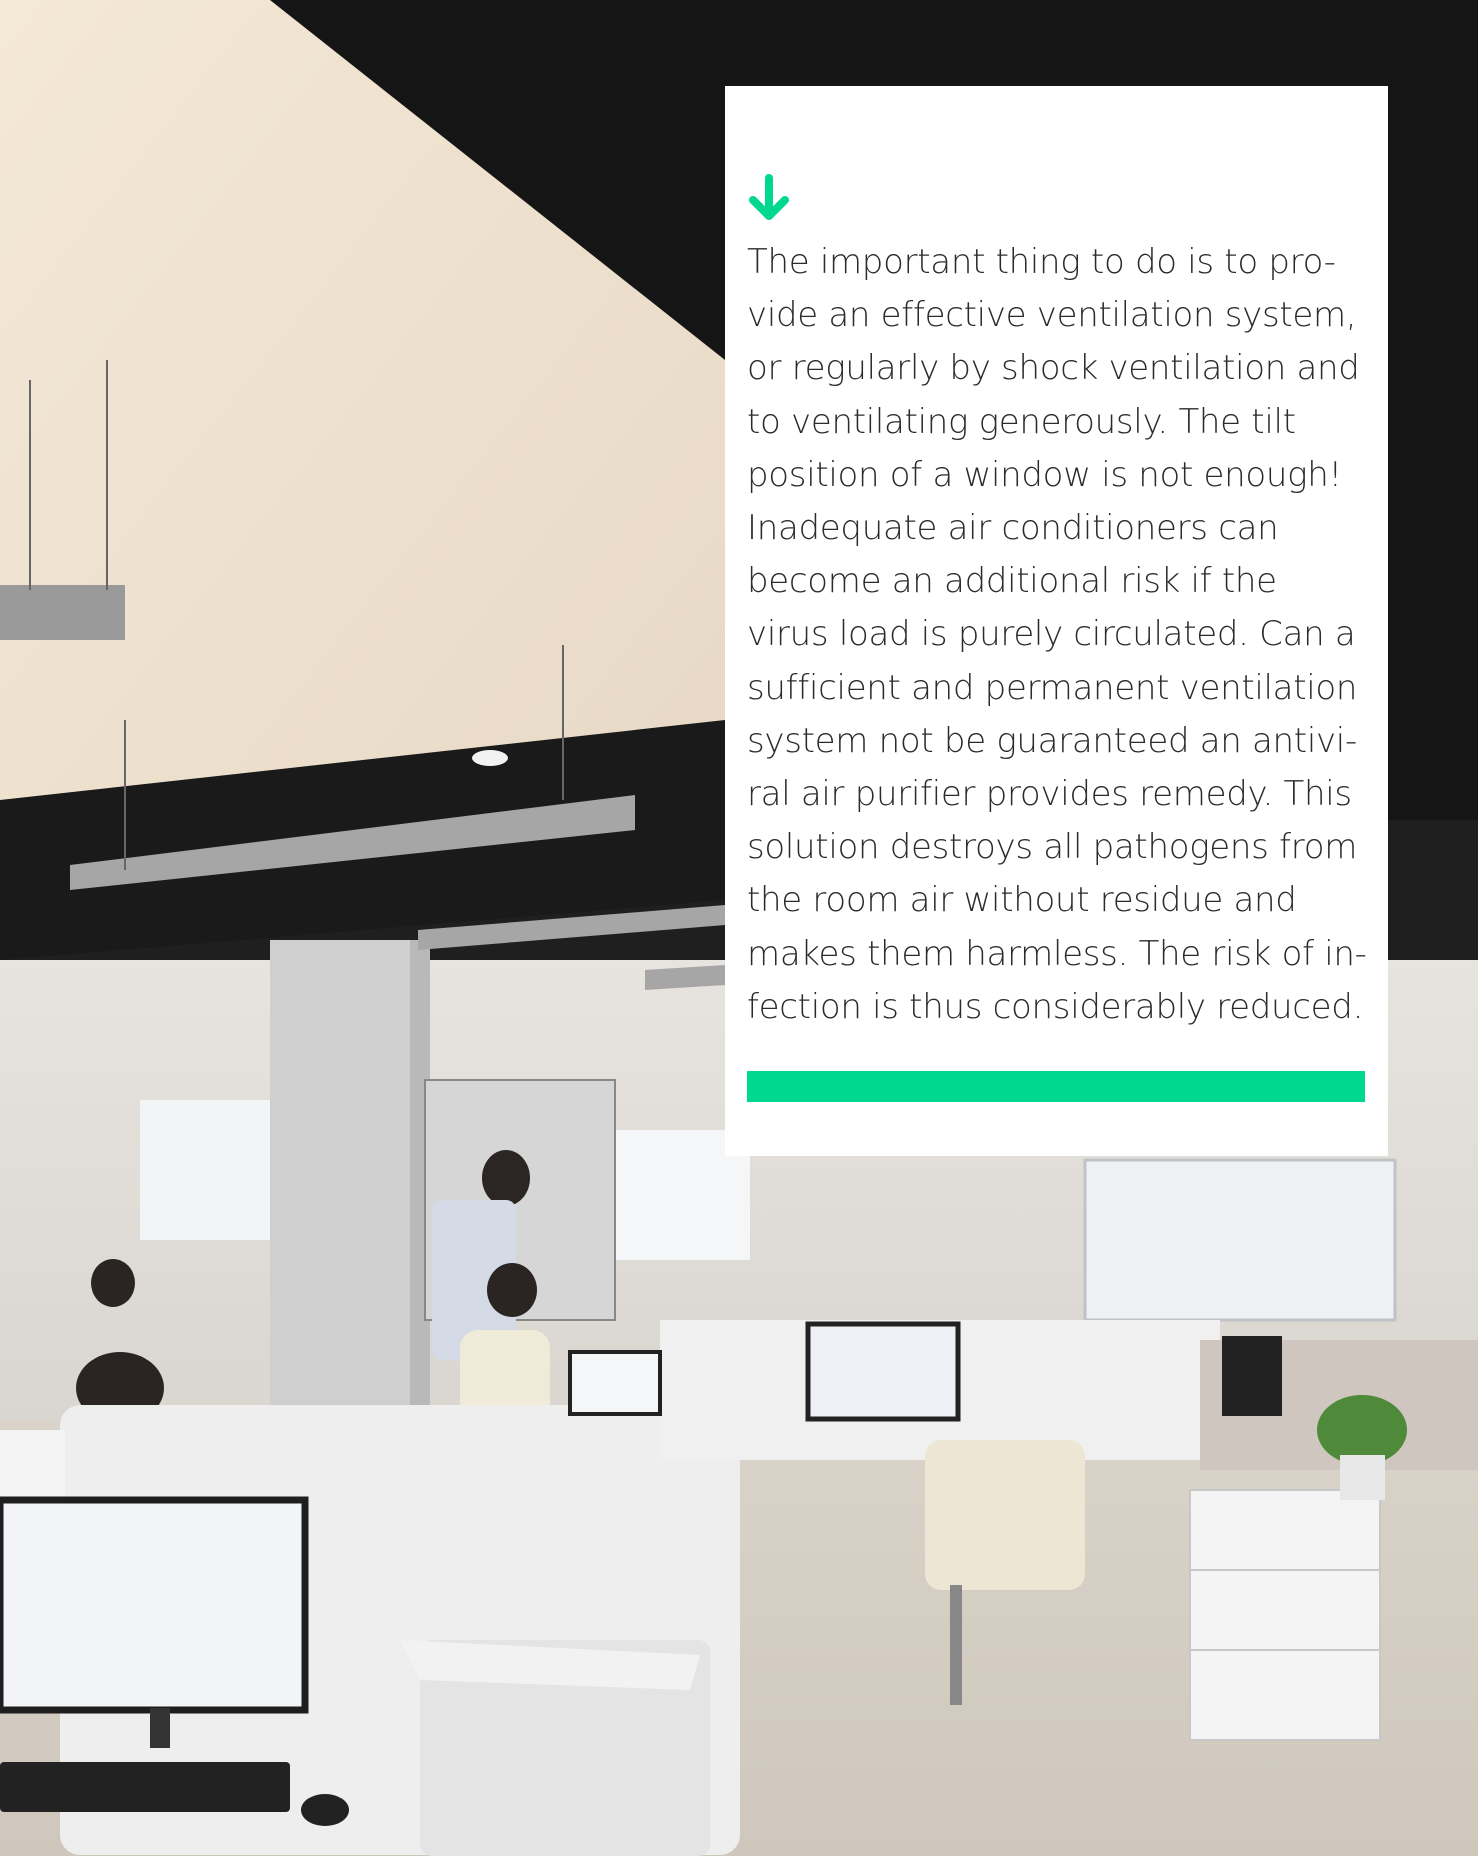  Describe the element at coordinates (1052, 740) in the screenshot. I see `text-line: system not be guaranteed an antivi-` at that location.